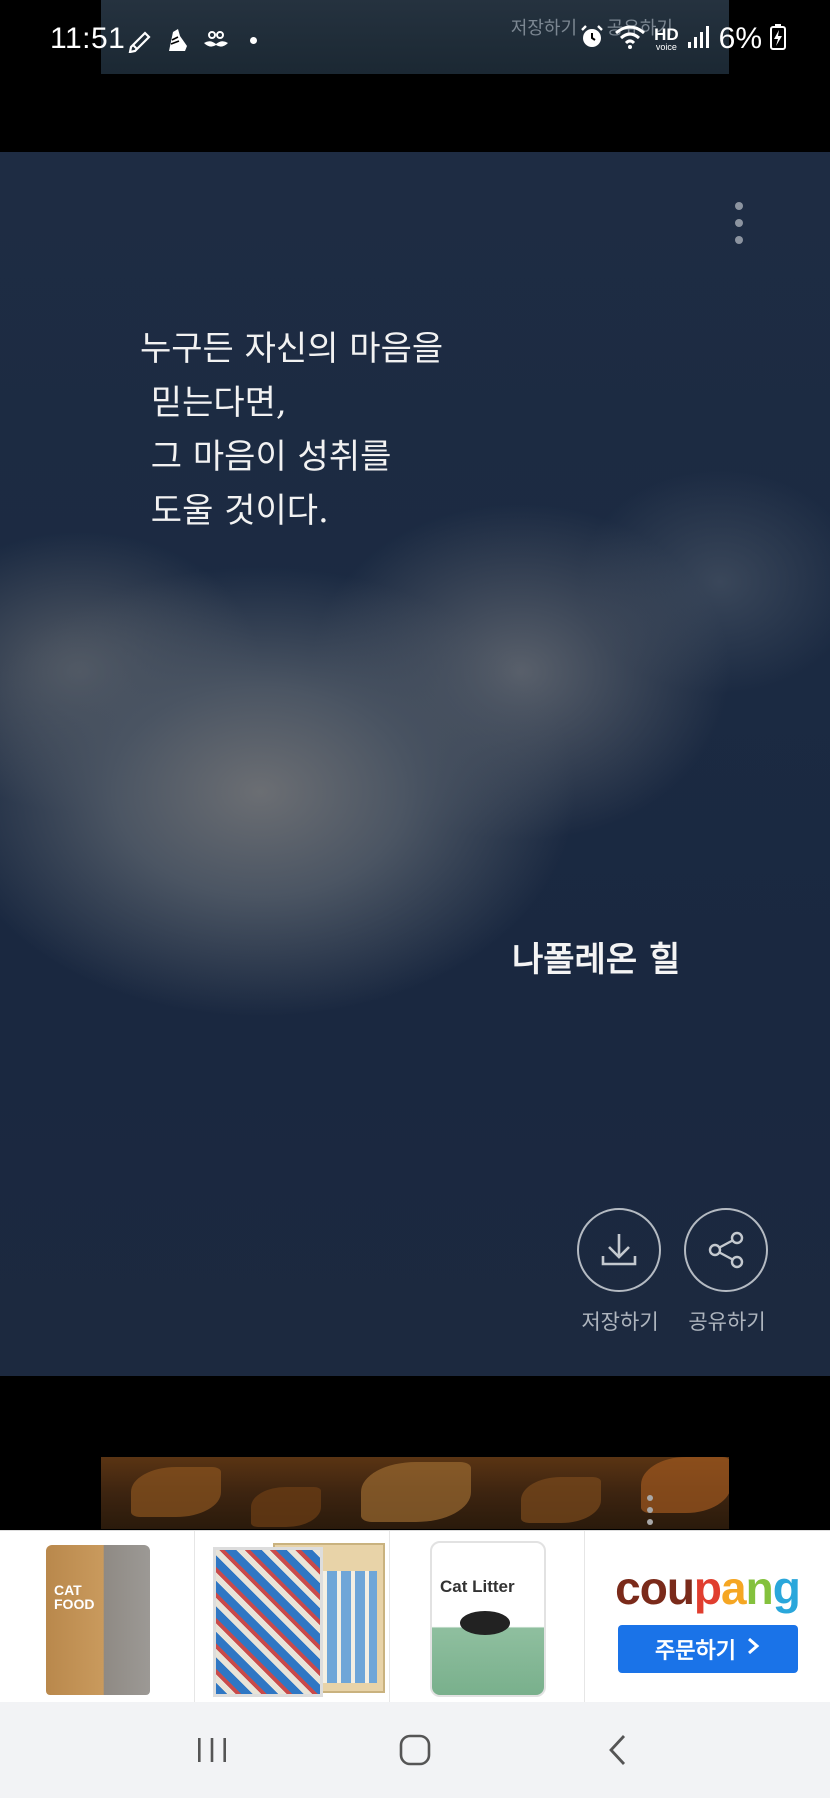 This screenshot has width=830, height=1798. I want to click on hd-label: HD, so click(666, 34).